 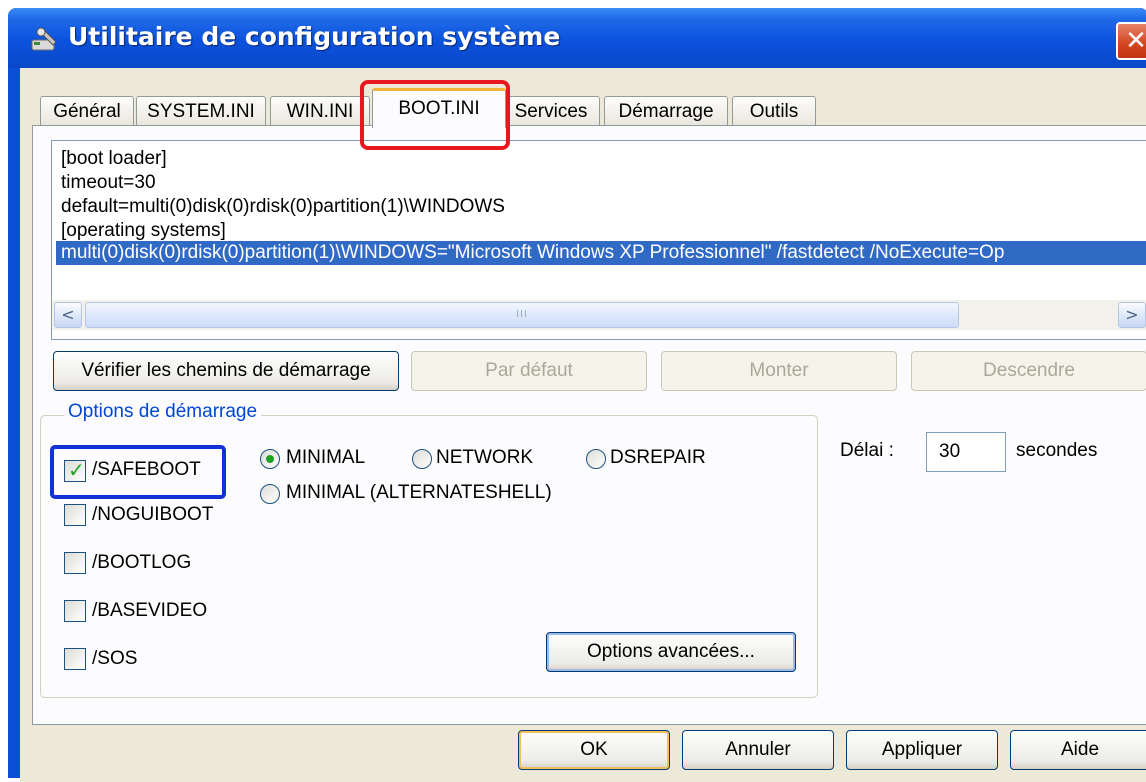 What do you see at coordinates (114, 158) in the screenshot?
I see `editor-line: [boot loader]` at bounding box center [114, 158].